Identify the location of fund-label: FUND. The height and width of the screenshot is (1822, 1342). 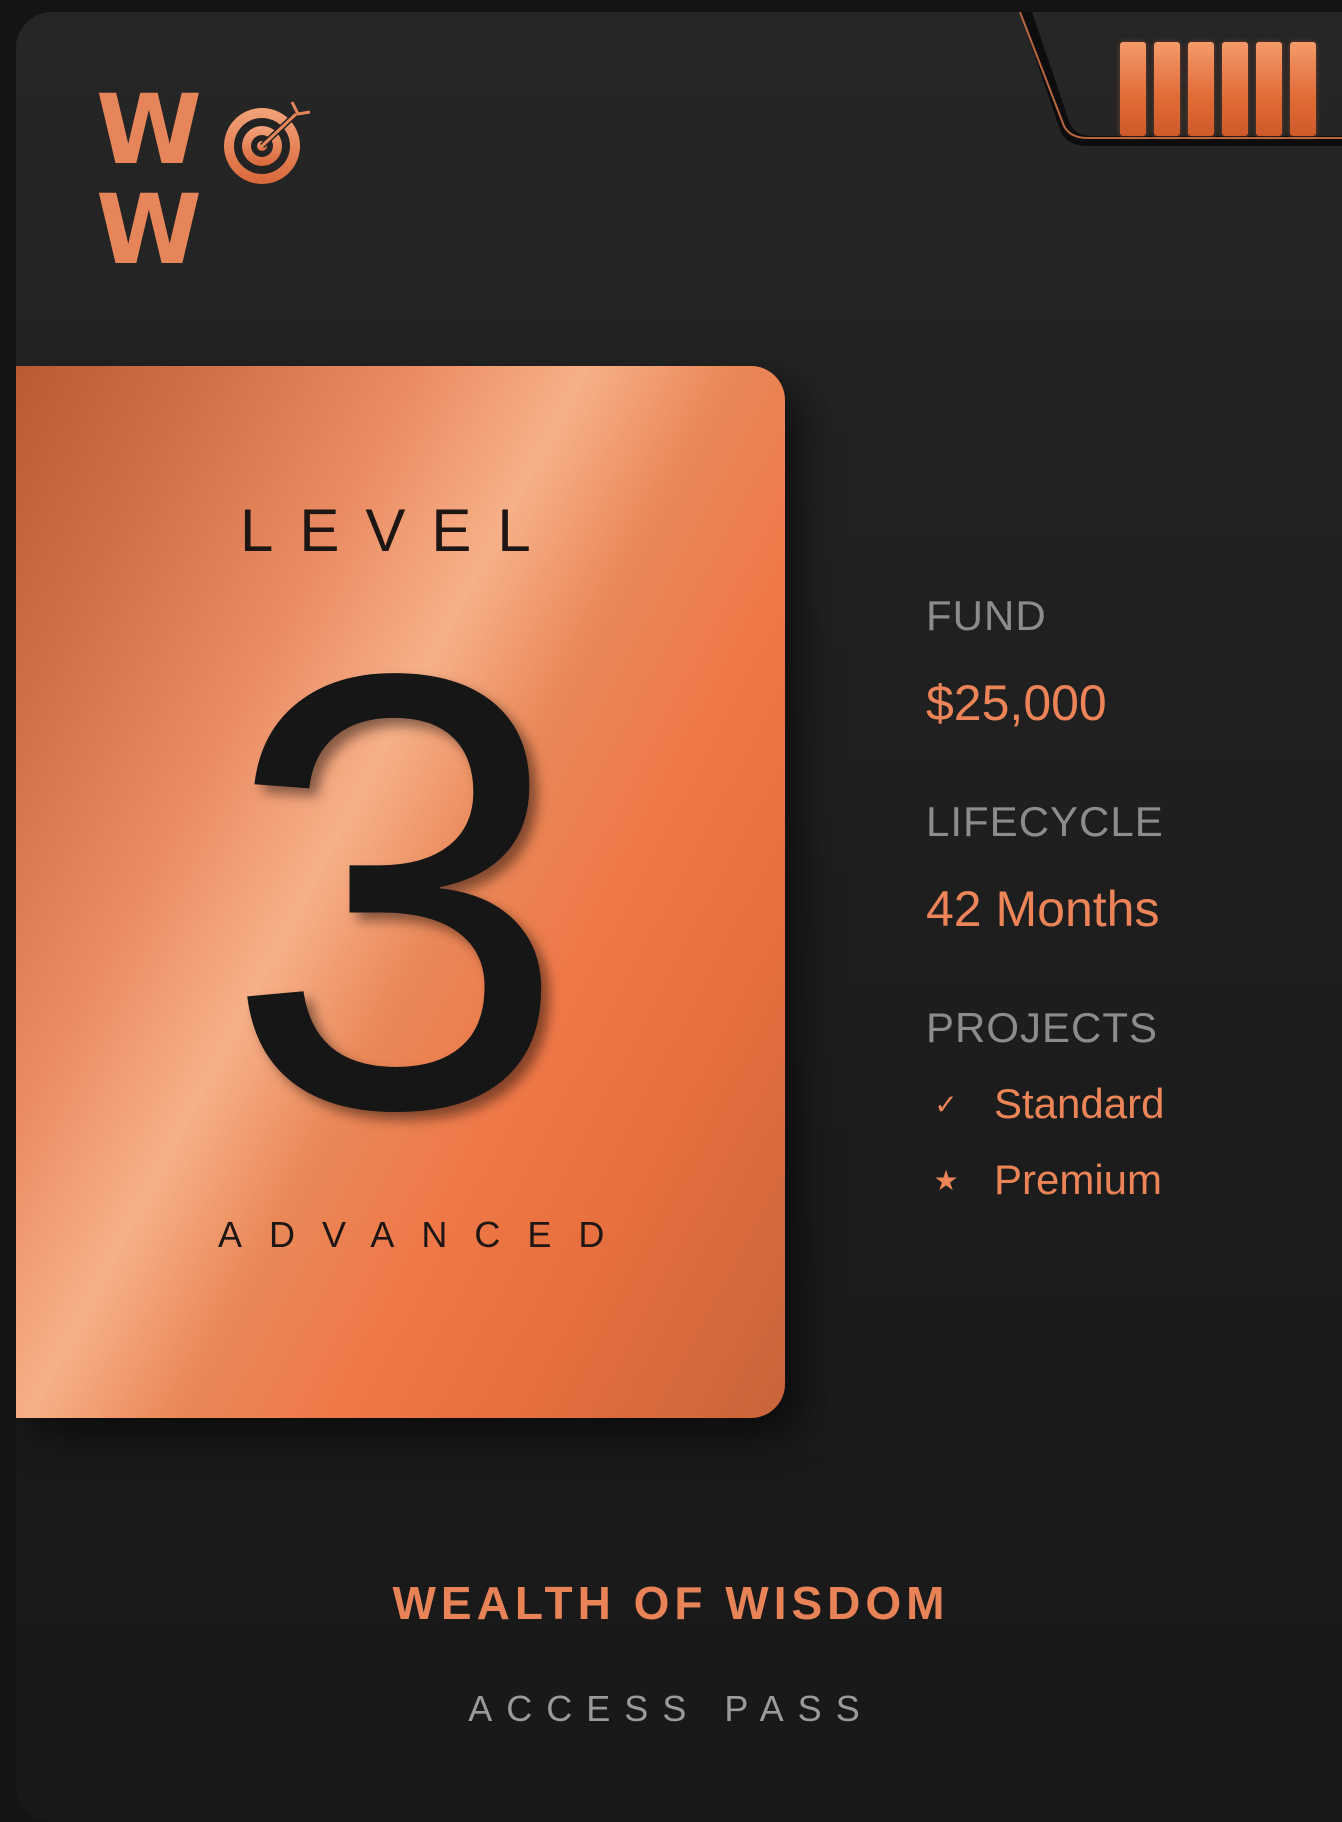
(986, 615).